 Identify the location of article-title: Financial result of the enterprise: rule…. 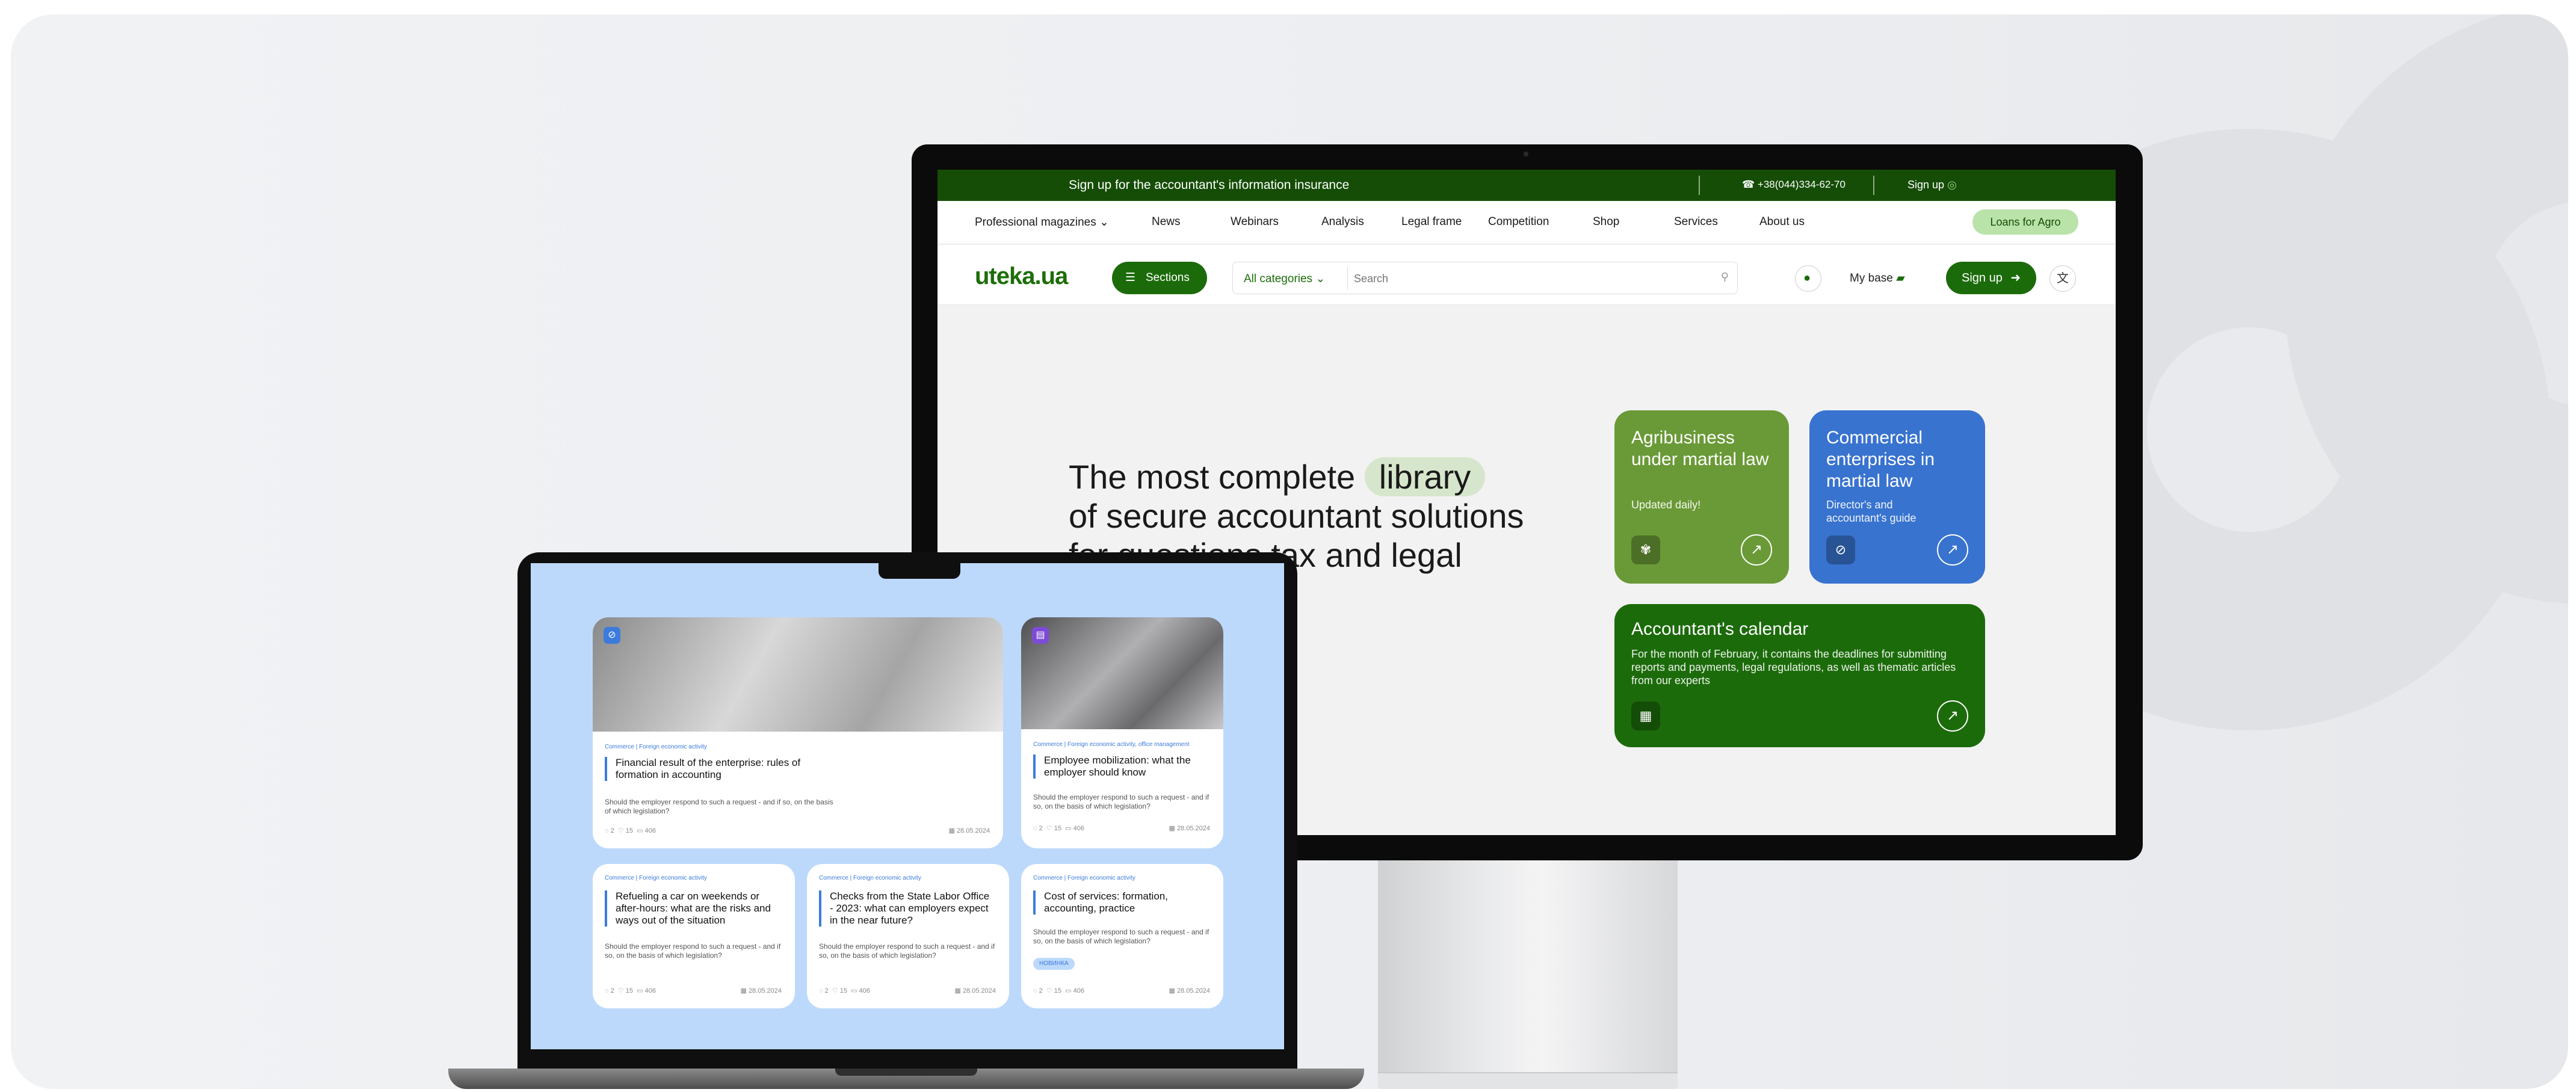
(713, 769).